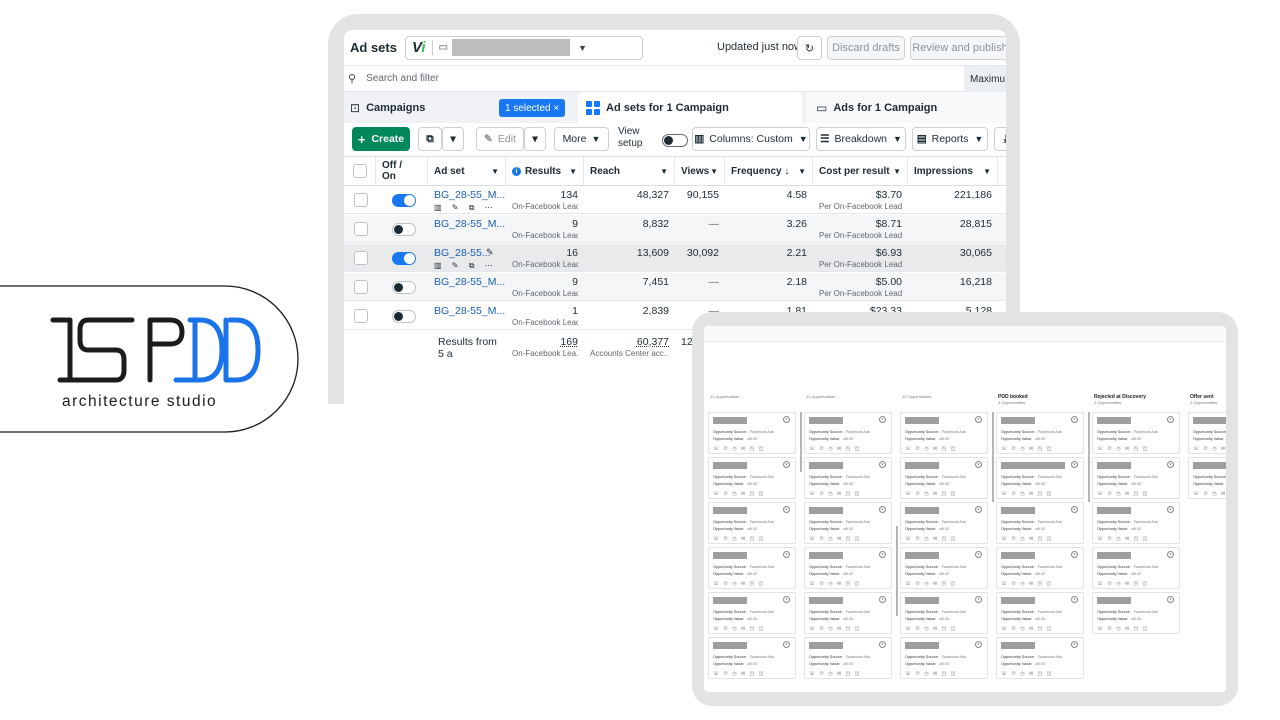 This screenshot has height=720, width=1280. What do you see at coordinates (958, 48) in the screenshot?
I see `review-publish-button: Review and publish` at bounding box center [958, 48].